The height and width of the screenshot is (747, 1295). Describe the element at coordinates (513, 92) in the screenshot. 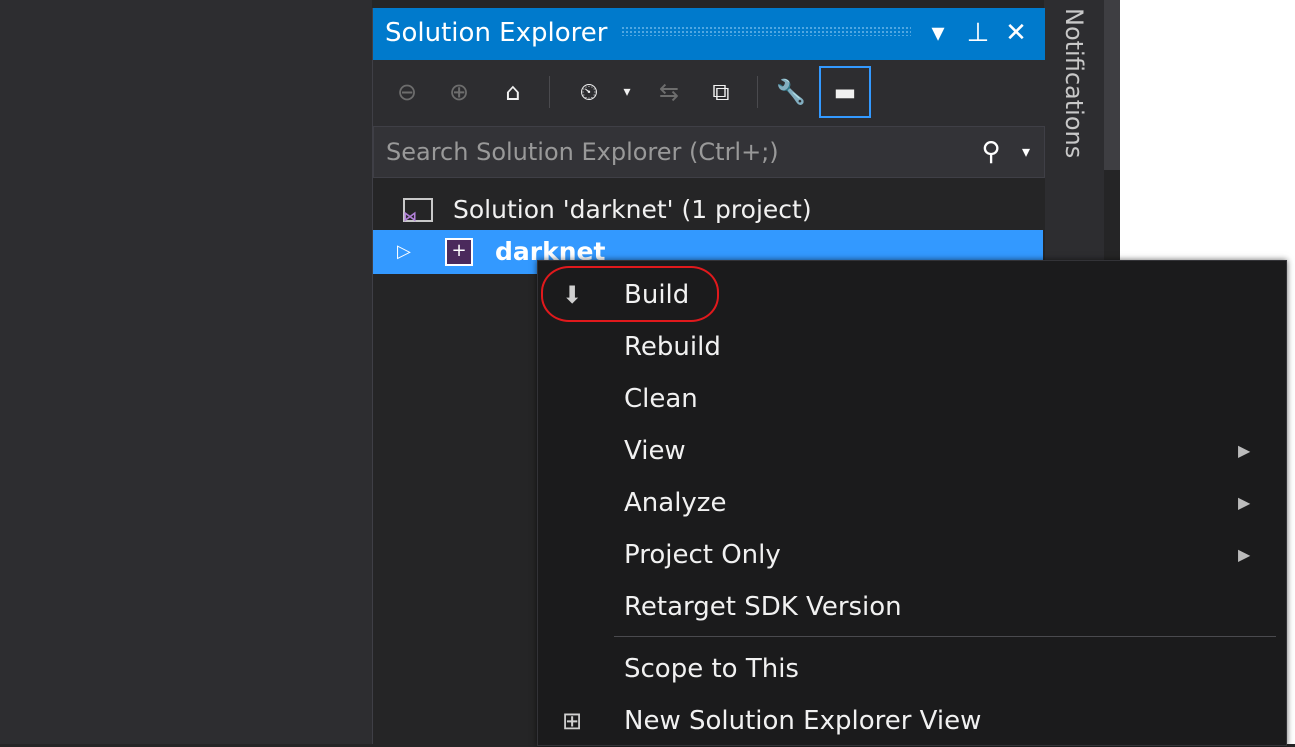

I see `home-icon: ⌂` at that location.